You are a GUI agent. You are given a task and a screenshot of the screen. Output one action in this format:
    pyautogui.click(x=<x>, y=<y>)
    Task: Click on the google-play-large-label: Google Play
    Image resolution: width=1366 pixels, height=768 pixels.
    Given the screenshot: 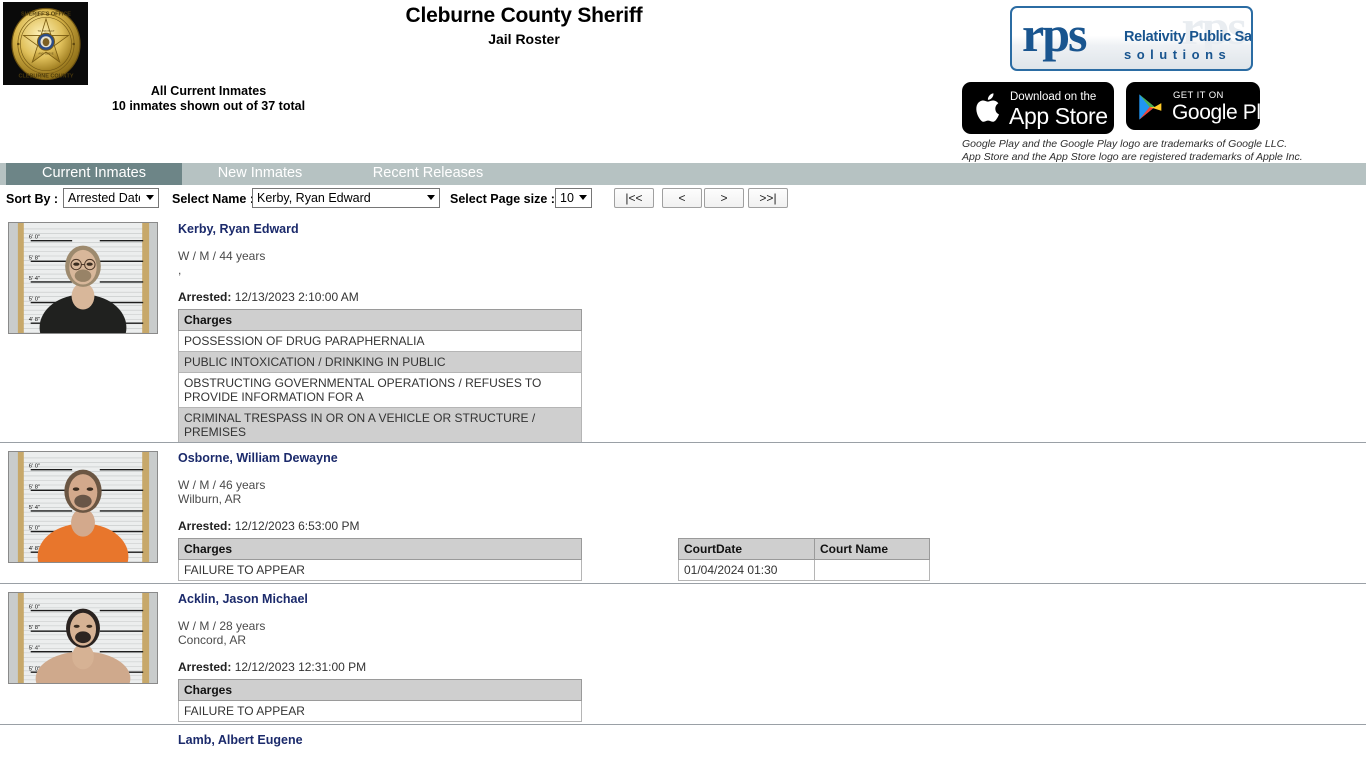 What is the action you would take?
    pyautogui.click(x=1216, y=112)
    